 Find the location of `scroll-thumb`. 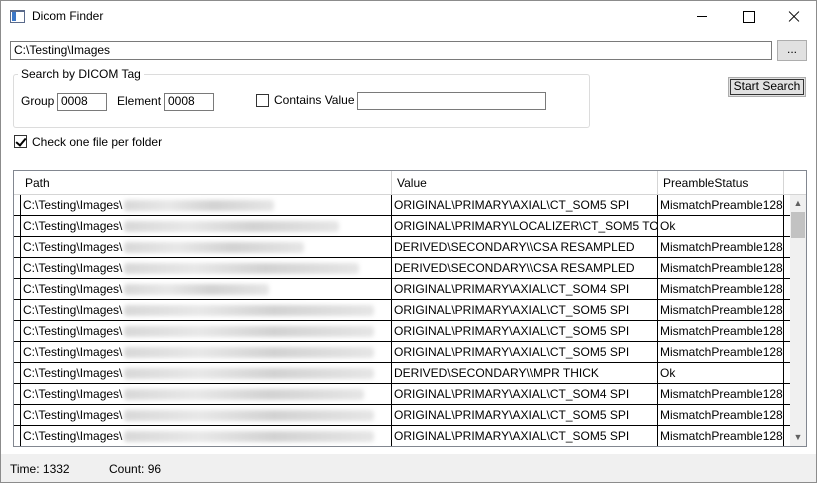

scroll-thumb is located at coordinates (798, 225).